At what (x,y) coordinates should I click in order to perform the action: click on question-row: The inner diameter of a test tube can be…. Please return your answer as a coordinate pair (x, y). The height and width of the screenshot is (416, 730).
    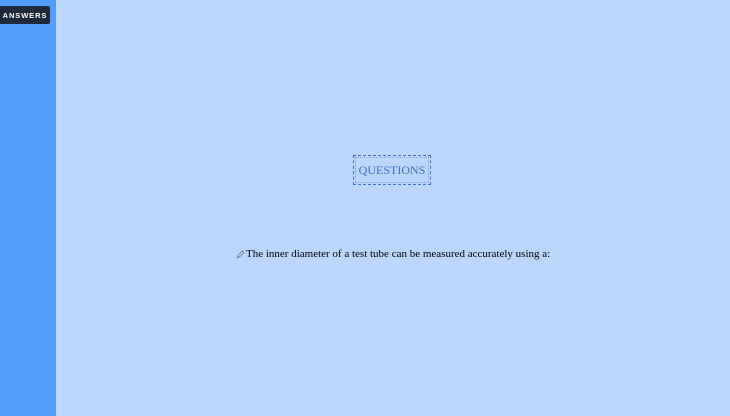
    Looking at the image, I should click on (393, 254).